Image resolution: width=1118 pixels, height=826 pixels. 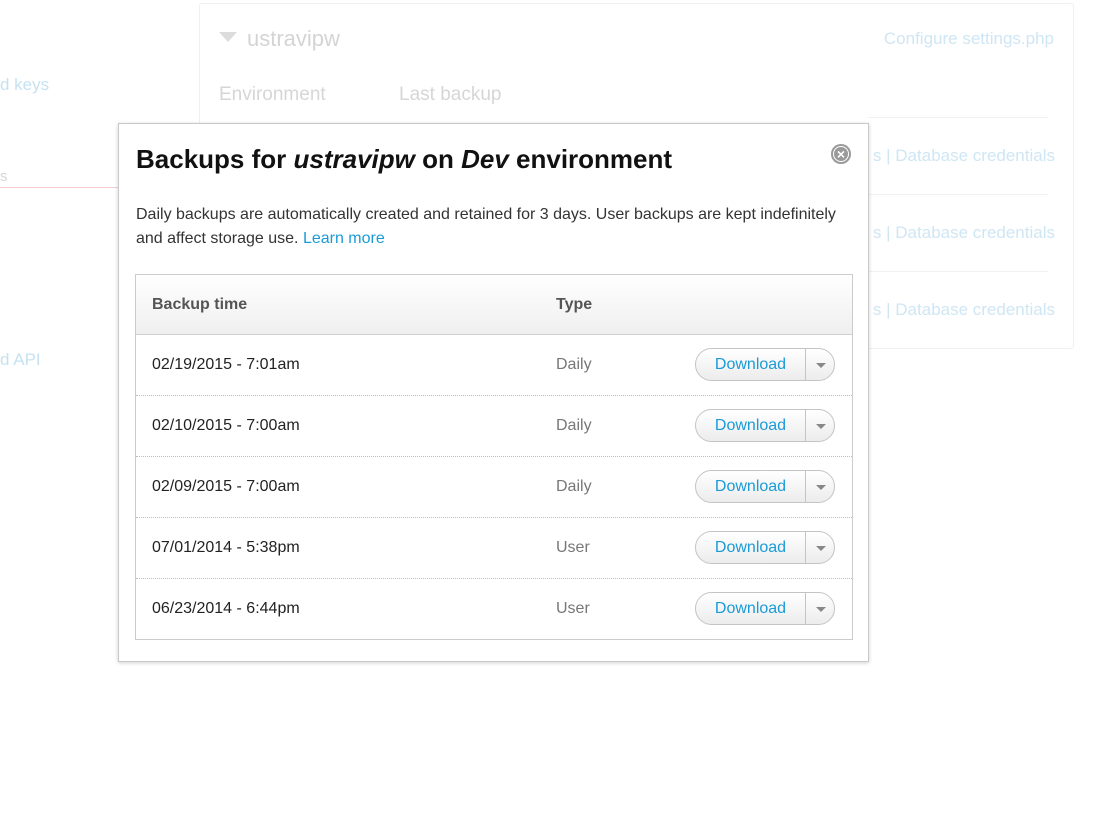 What do you see at coordinates (215, 159) in the screenshot?
I see `title-prefix: Backups for` at bounding box center [215, 159].